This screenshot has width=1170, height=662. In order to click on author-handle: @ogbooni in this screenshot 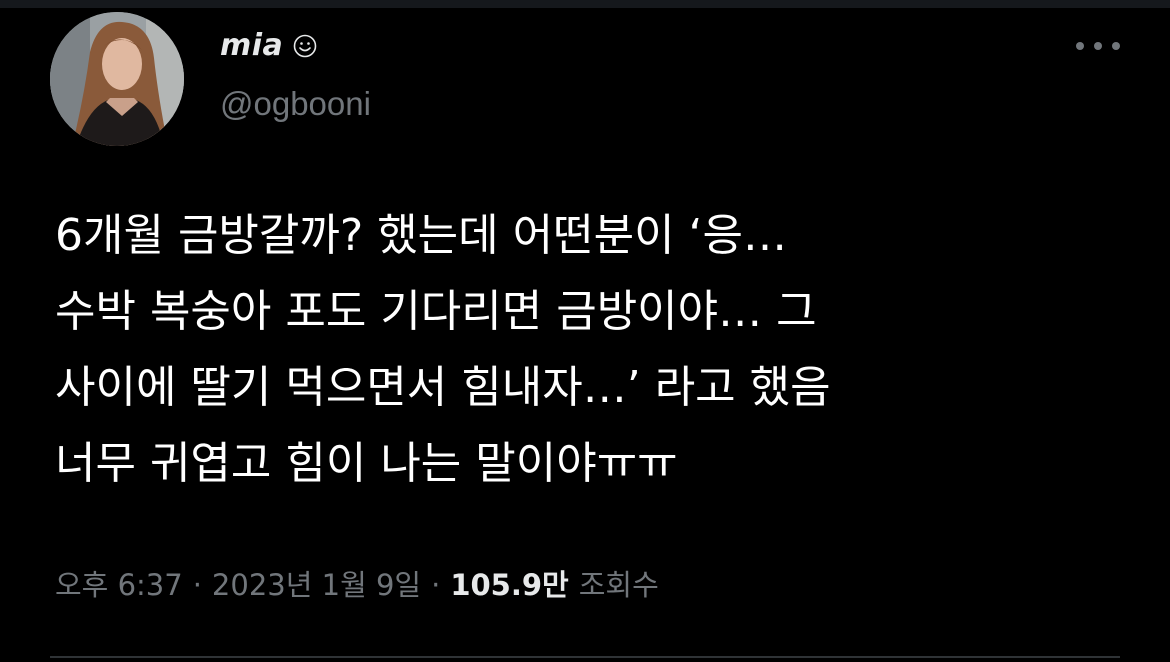, I will do `click(295, 104)`.